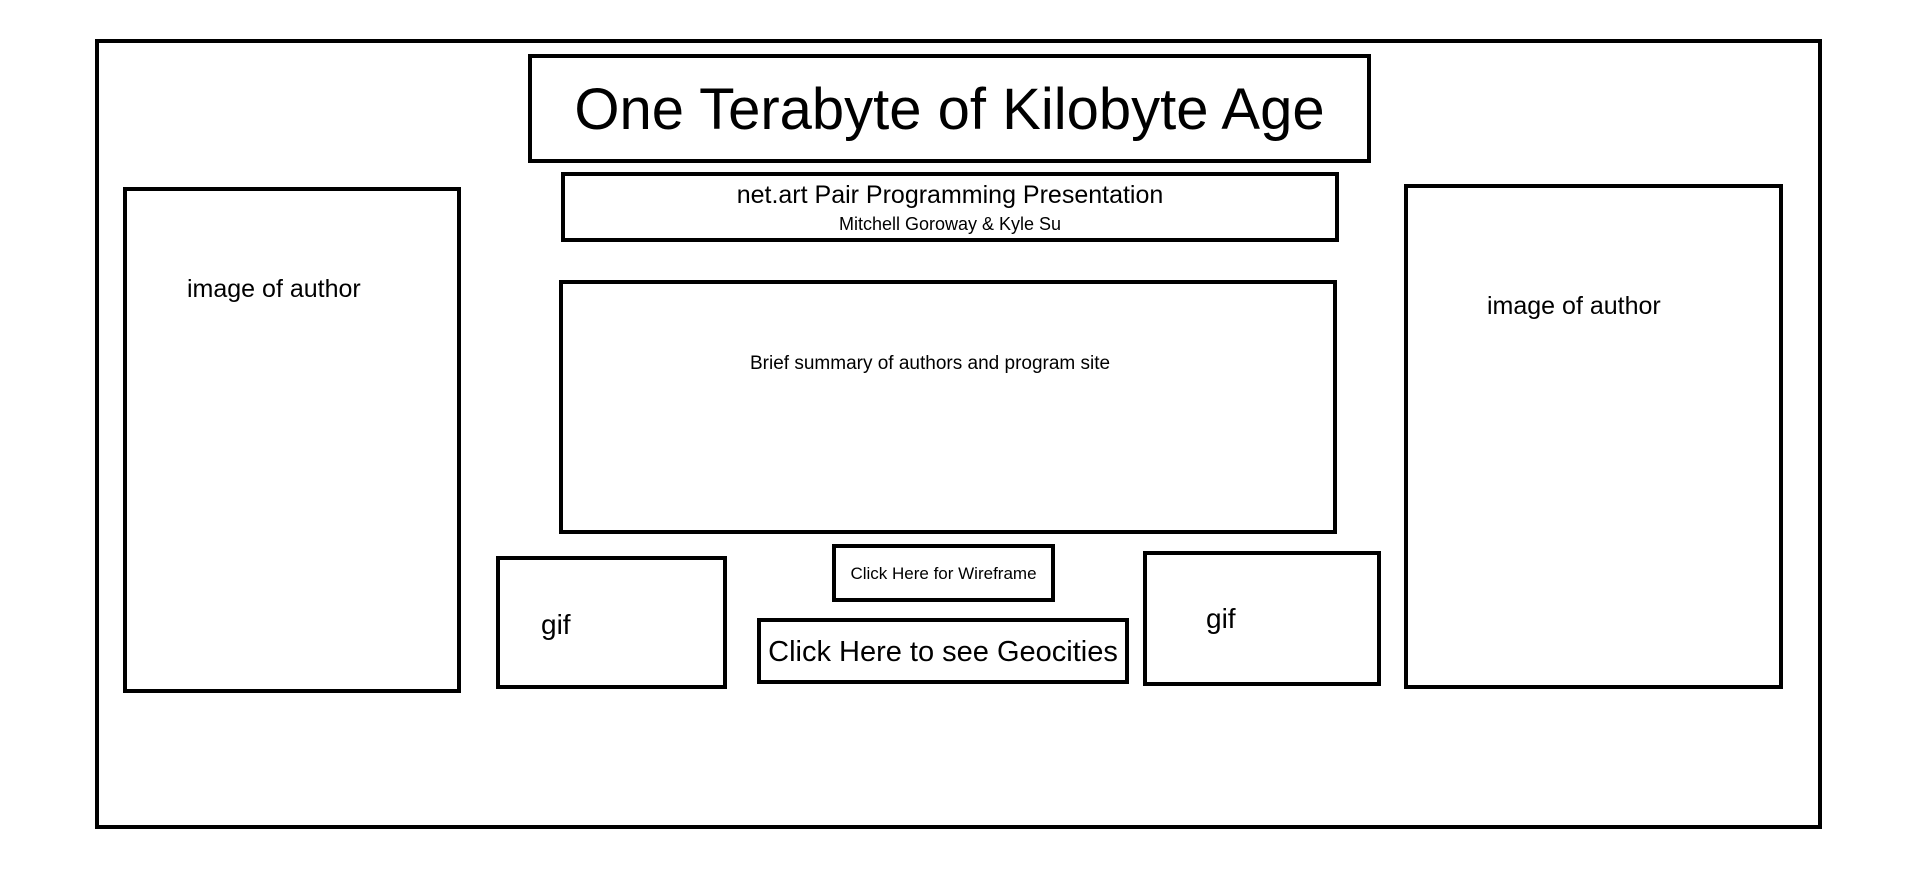 This screenshot has height=870, width=1917. I want to click on gif-right: gif, so click(1262, 618).